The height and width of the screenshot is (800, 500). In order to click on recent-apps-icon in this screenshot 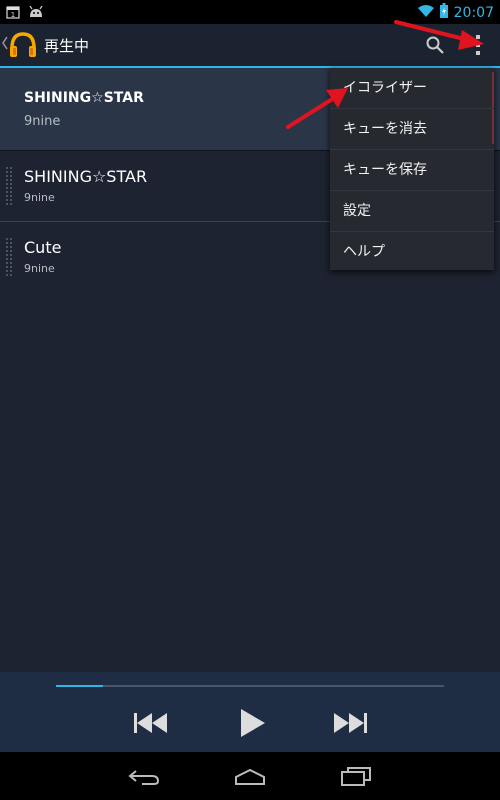, I will do `click(356, 778)`.